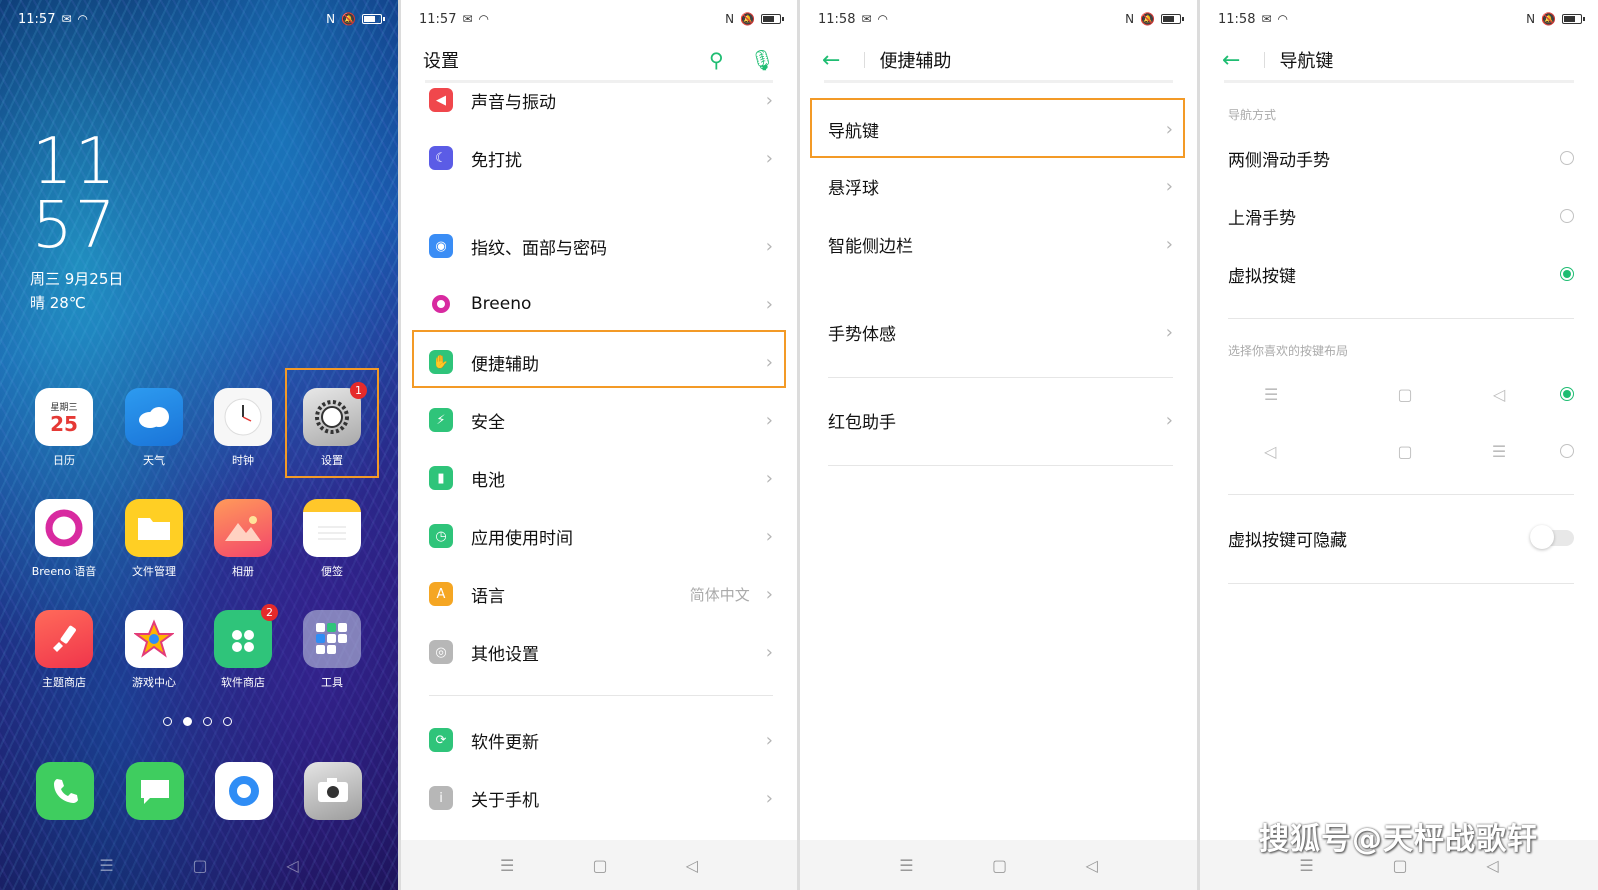 This screenshot has height=890, width=1598. What do you see at coordinates (599, 158) in the screenshot?
I see `settings-item-dnd: ☾ 免打扰 ›` at bounding box center [599, 158].